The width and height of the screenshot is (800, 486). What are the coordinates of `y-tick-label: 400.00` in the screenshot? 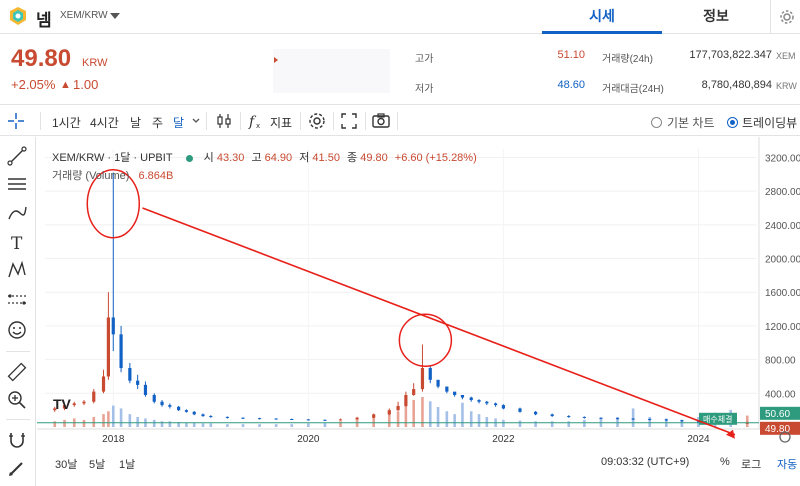 It's located at (780, 394).